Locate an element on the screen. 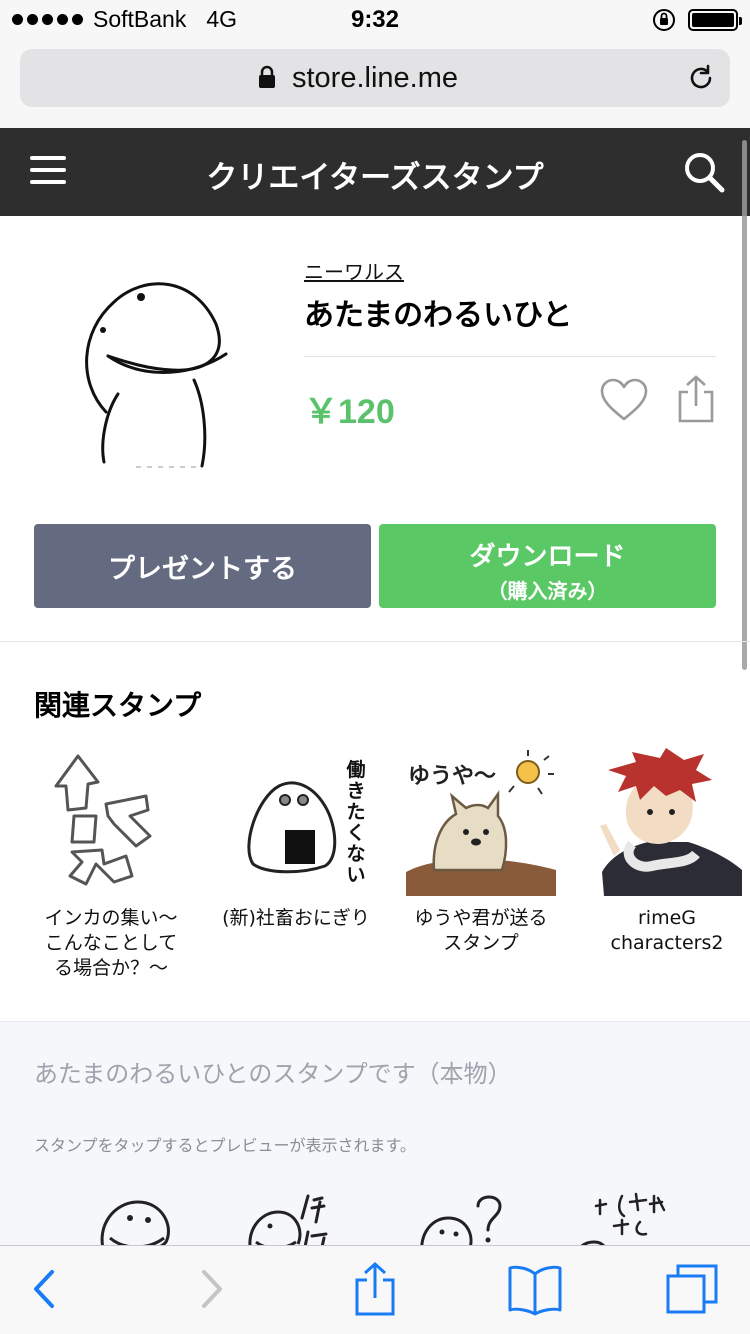 This screenshot has height=1334, width=750. search-icon is located at coordinates (704, 172).